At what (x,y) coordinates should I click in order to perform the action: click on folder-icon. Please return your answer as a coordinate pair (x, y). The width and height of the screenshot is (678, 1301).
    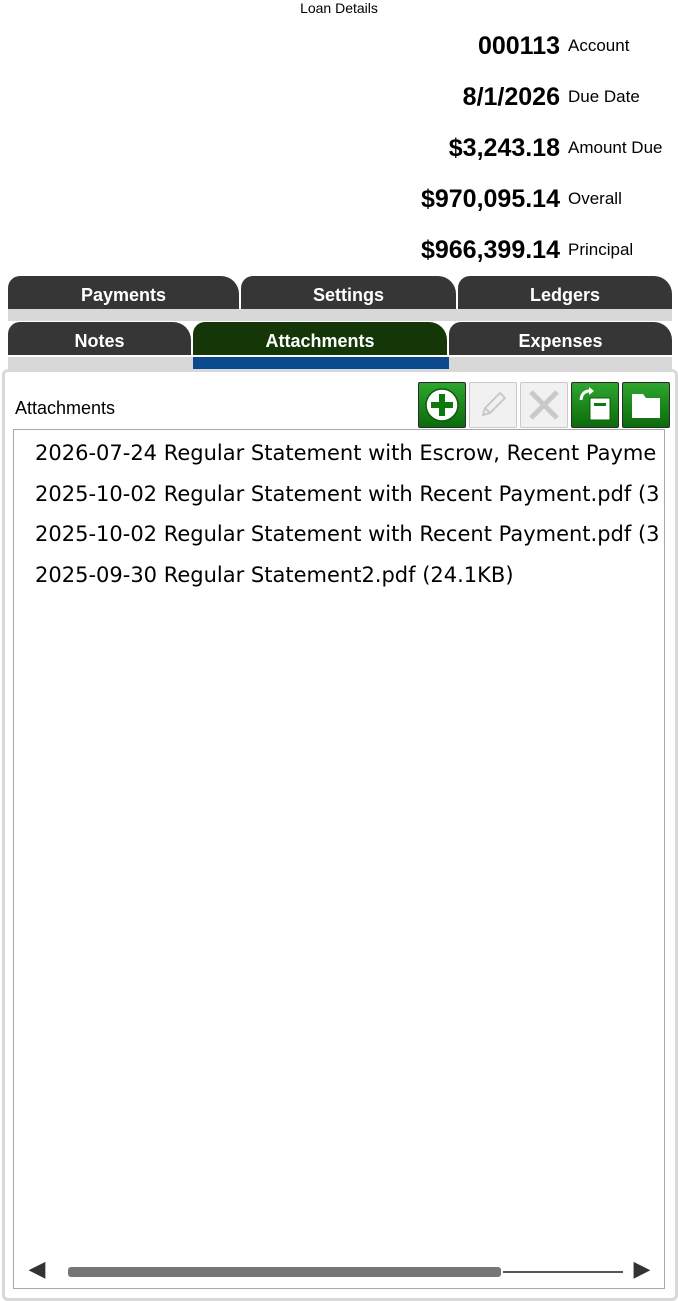
    Looking at the image, I should click on (646, 406).